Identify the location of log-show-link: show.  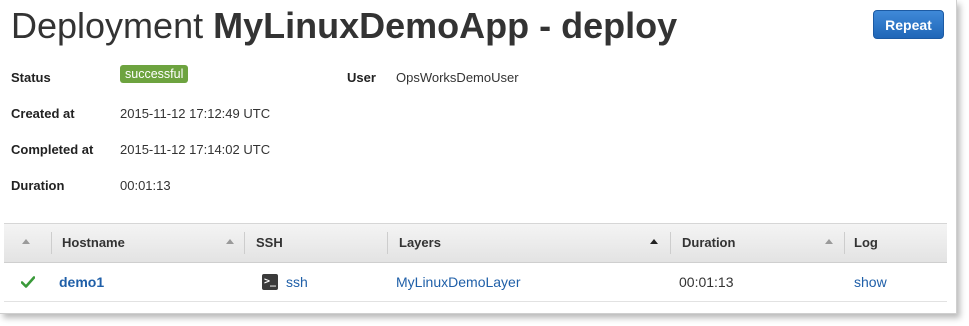
(870, 282).